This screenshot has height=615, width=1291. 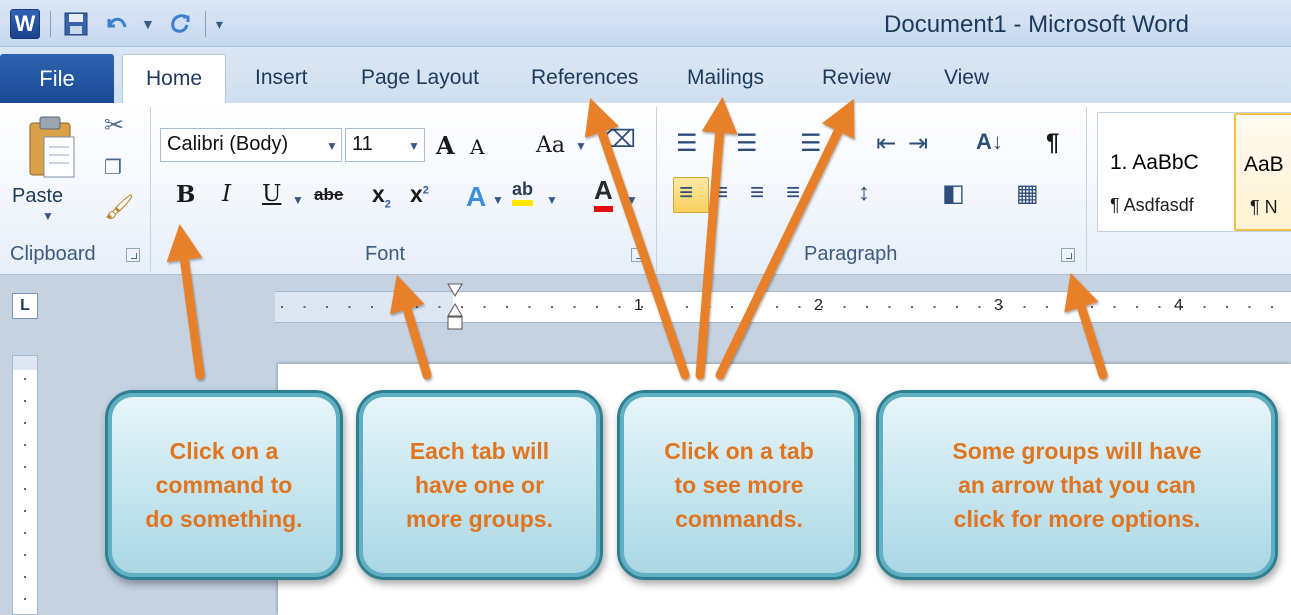 What do you see at coordinates (476, 197) in the screenshot?
I see `text-effects-icon: A` at bounding box center [476, 197].